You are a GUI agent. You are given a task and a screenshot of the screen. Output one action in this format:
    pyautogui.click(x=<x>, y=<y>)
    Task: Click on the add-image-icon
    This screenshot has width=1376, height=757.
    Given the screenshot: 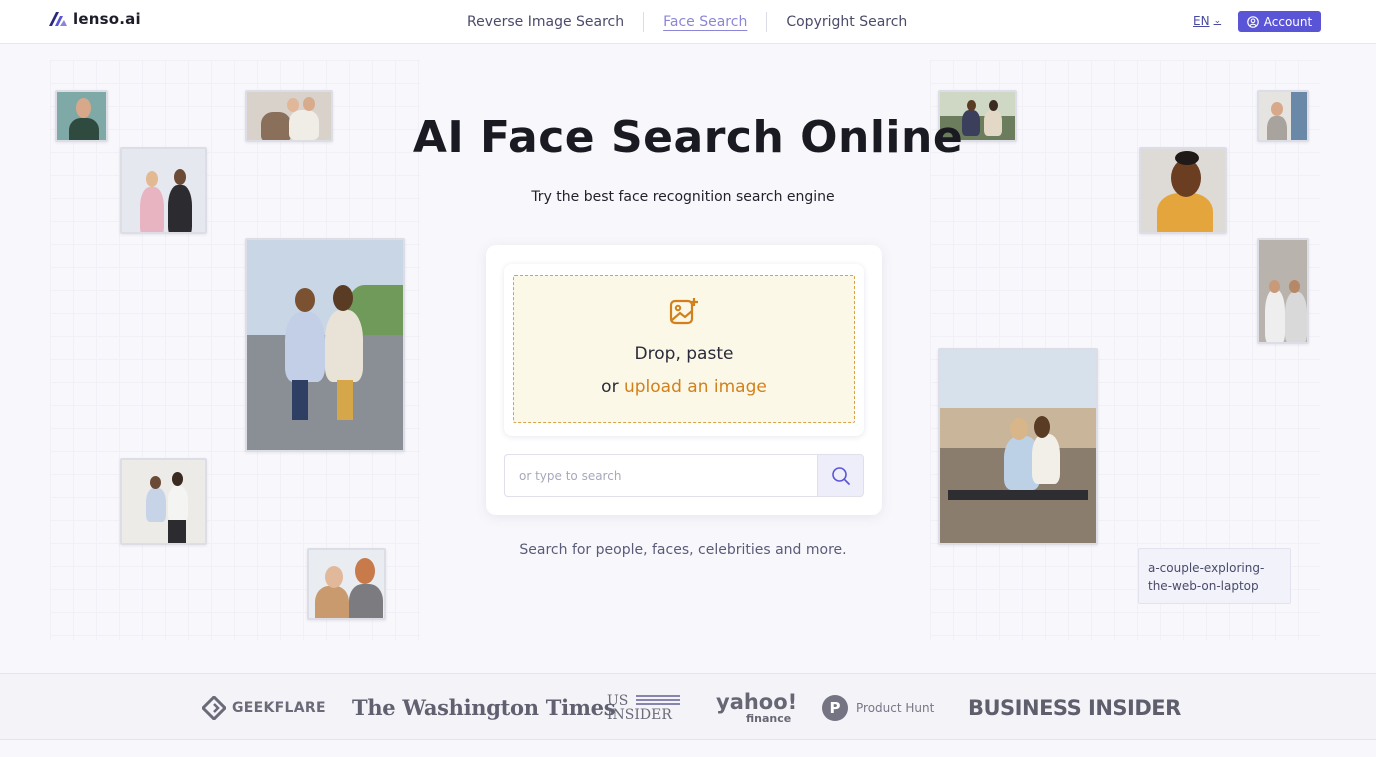 What is the action you would take?
    pyautogui.click(x=683, y=311)
    